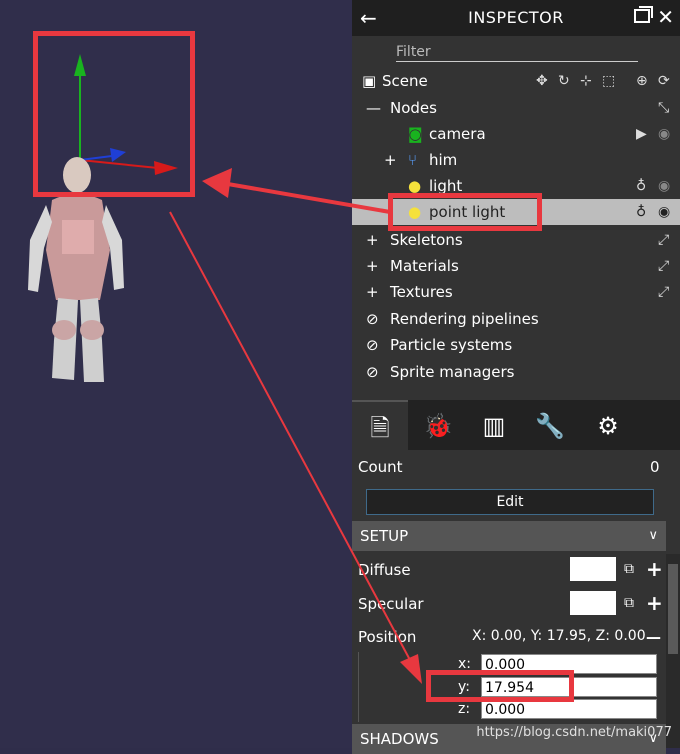  Describe the element at coordinates (452, 372) in the screenshot. I see `sprites-label: Sprite managers` at that location.